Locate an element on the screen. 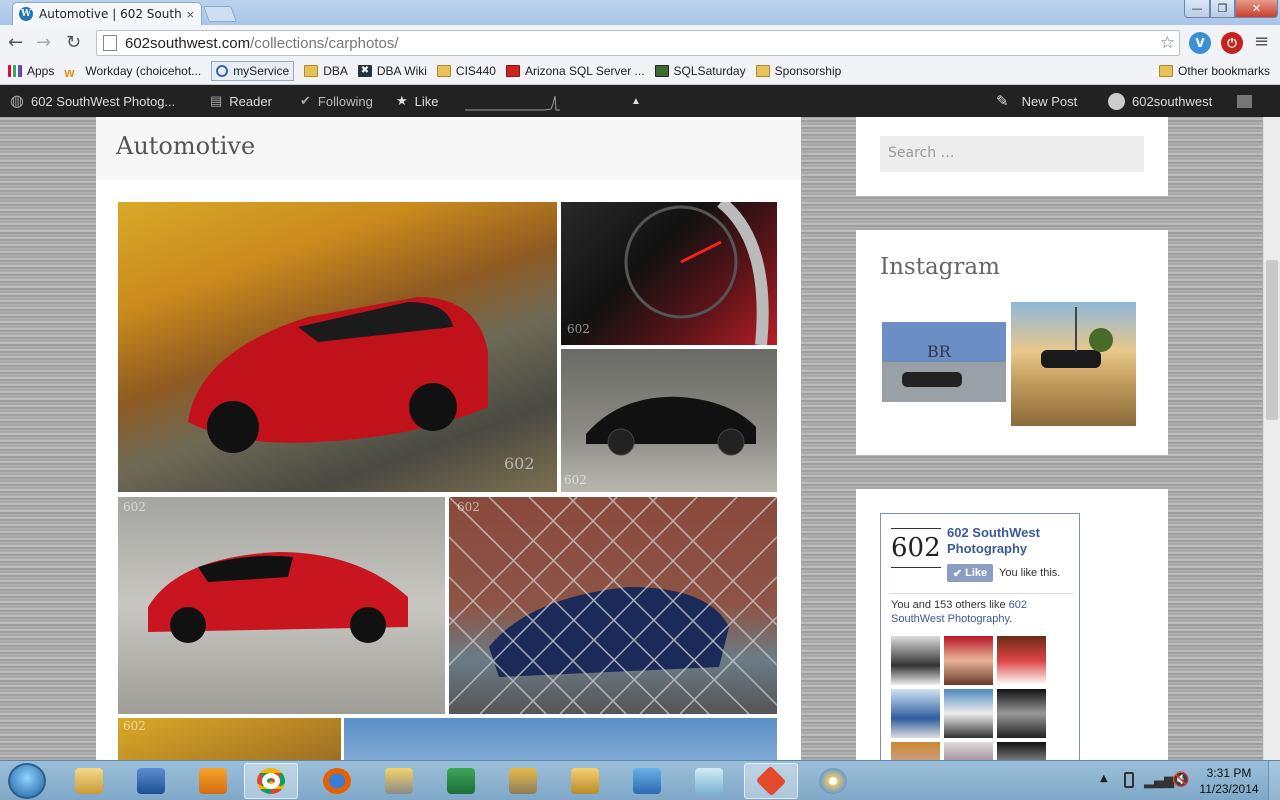  fence-graphic is located at coordinates (613, 605).